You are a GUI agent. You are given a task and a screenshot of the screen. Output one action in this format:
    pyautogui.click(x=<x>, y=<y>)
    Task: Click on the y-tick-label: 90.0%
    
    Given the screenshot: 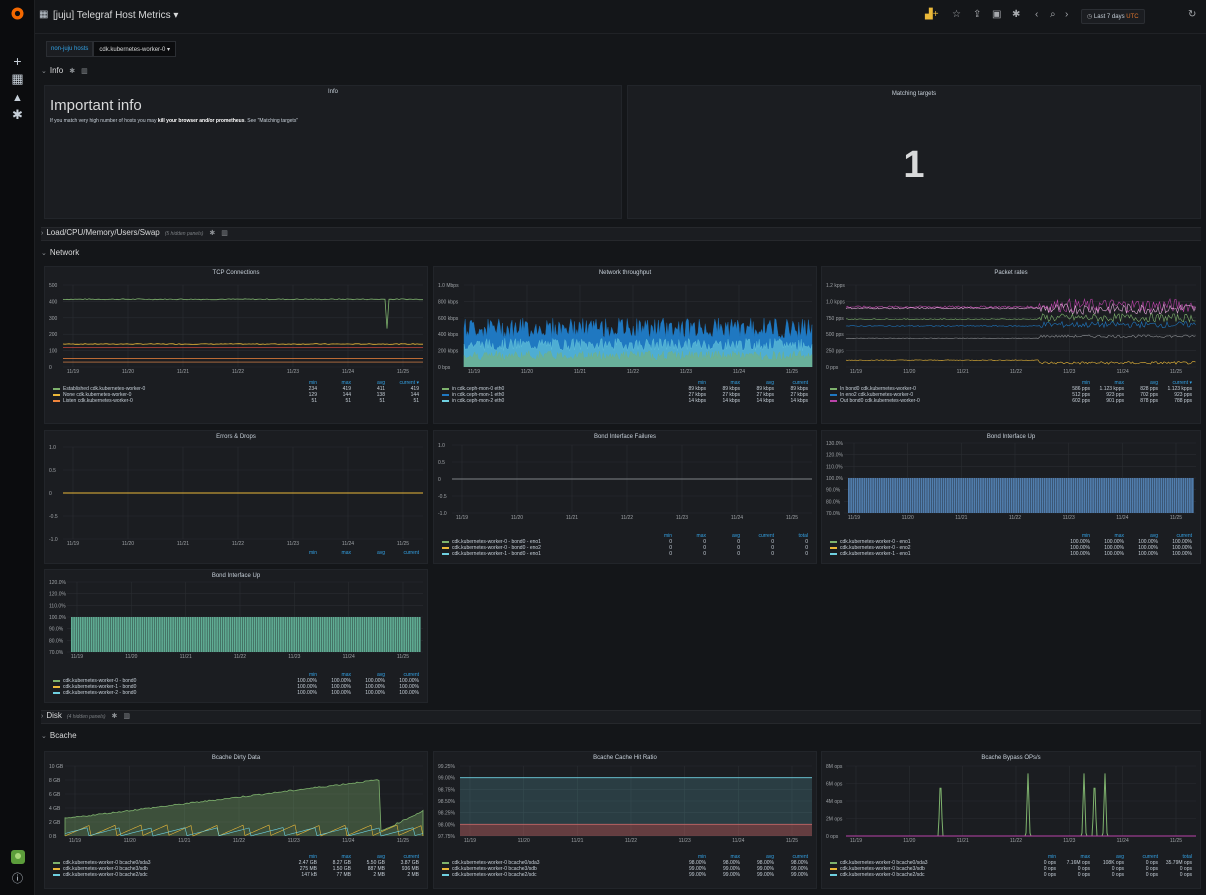 What is the action you would take?
    pyautogui.click(x=56, y=630)
    